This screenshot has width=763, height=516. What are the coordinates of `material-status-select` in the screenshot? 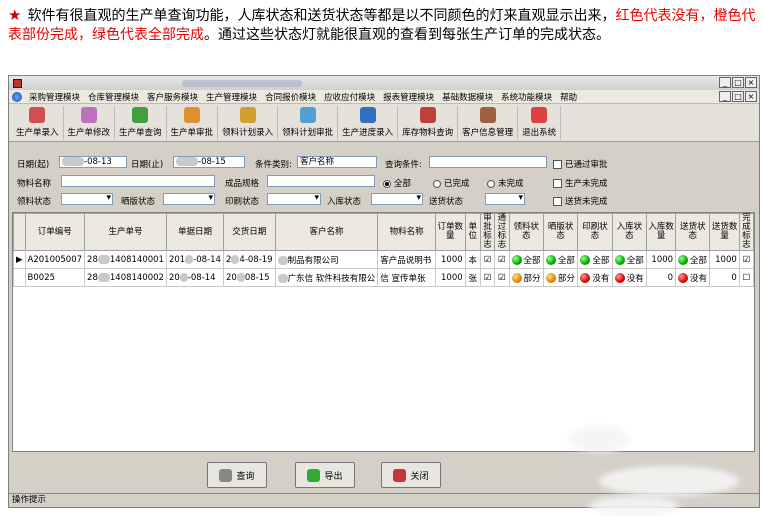 It's located at (87, 199).